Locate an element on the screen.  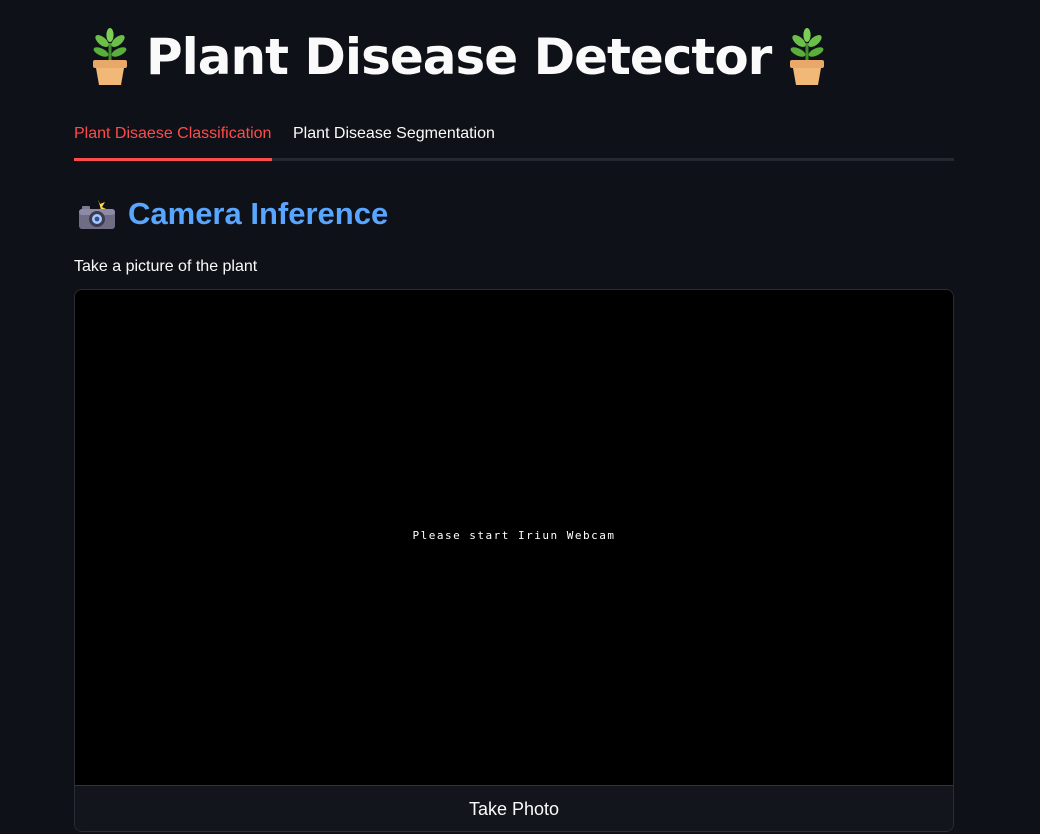
section-header: Camera Inference is located at coordinates (233, 214).